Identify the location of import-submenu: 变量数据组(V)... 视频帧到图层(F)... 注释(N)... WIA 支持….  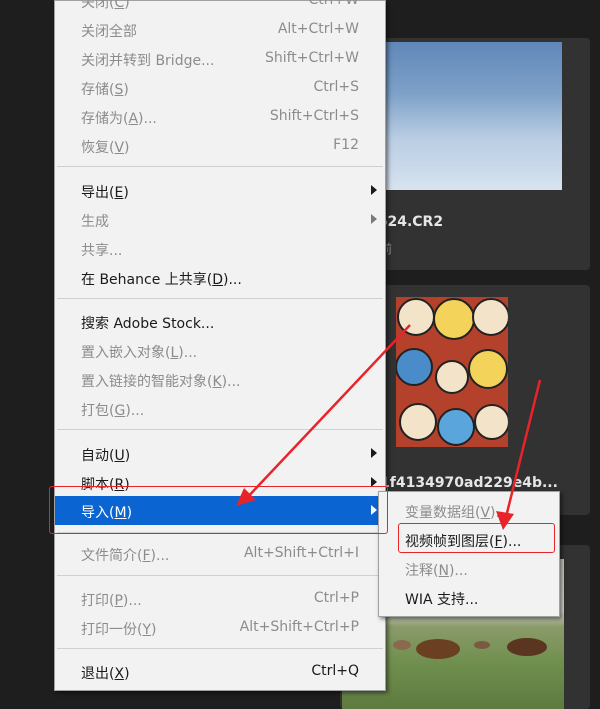
(469, 554).